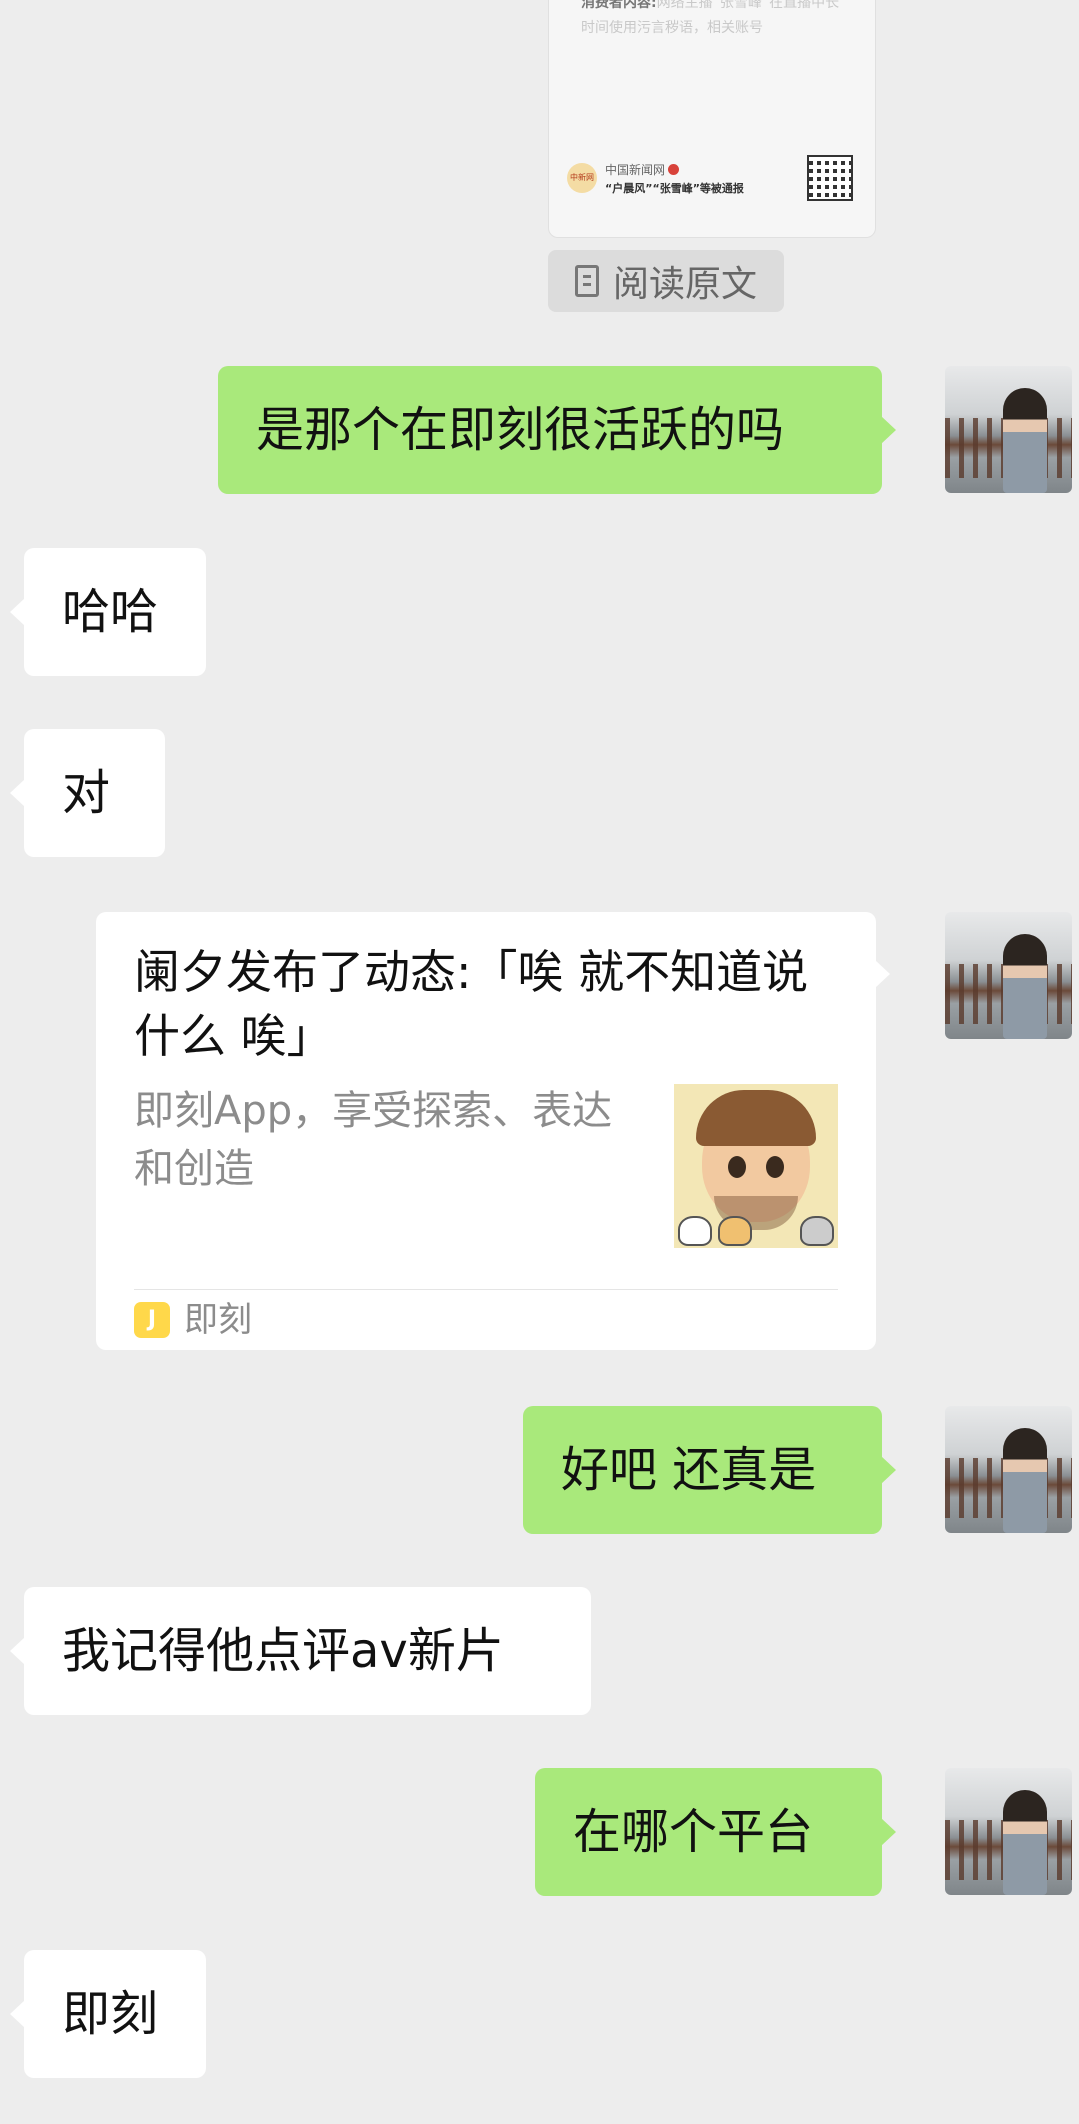 The height and width of the screenshot is (2124, 1079). What do you see at coordinates (539, 793) in the screenshot?
I see `message-row: 对` at bounding box center [539, 793].